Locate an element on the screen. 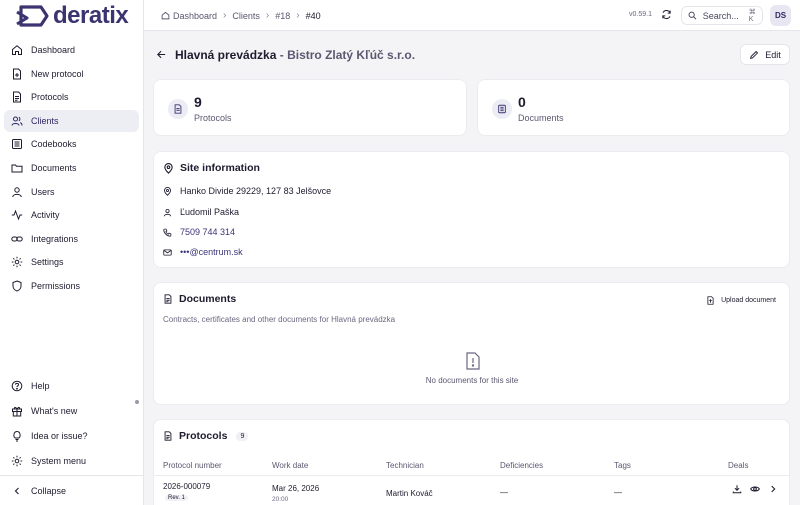 This screenshot has width=800, height=505. sidebar-item-label: System menu is located at coordinates (59, 461).